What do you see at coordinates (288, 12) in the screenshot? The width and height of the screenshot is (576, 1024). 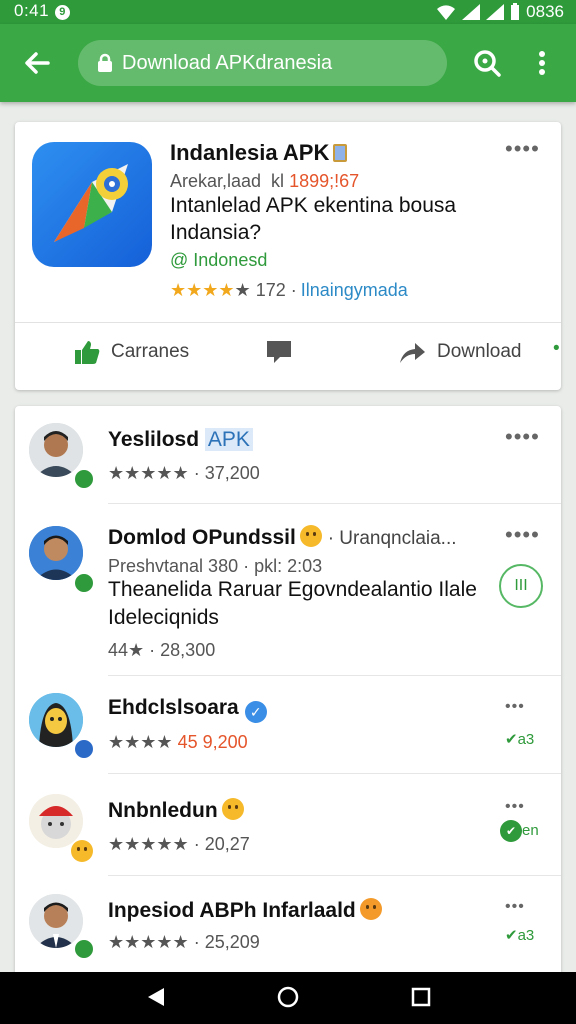 I see `status-bar: 0:41 9 0836` at bounding box center [288, 12].